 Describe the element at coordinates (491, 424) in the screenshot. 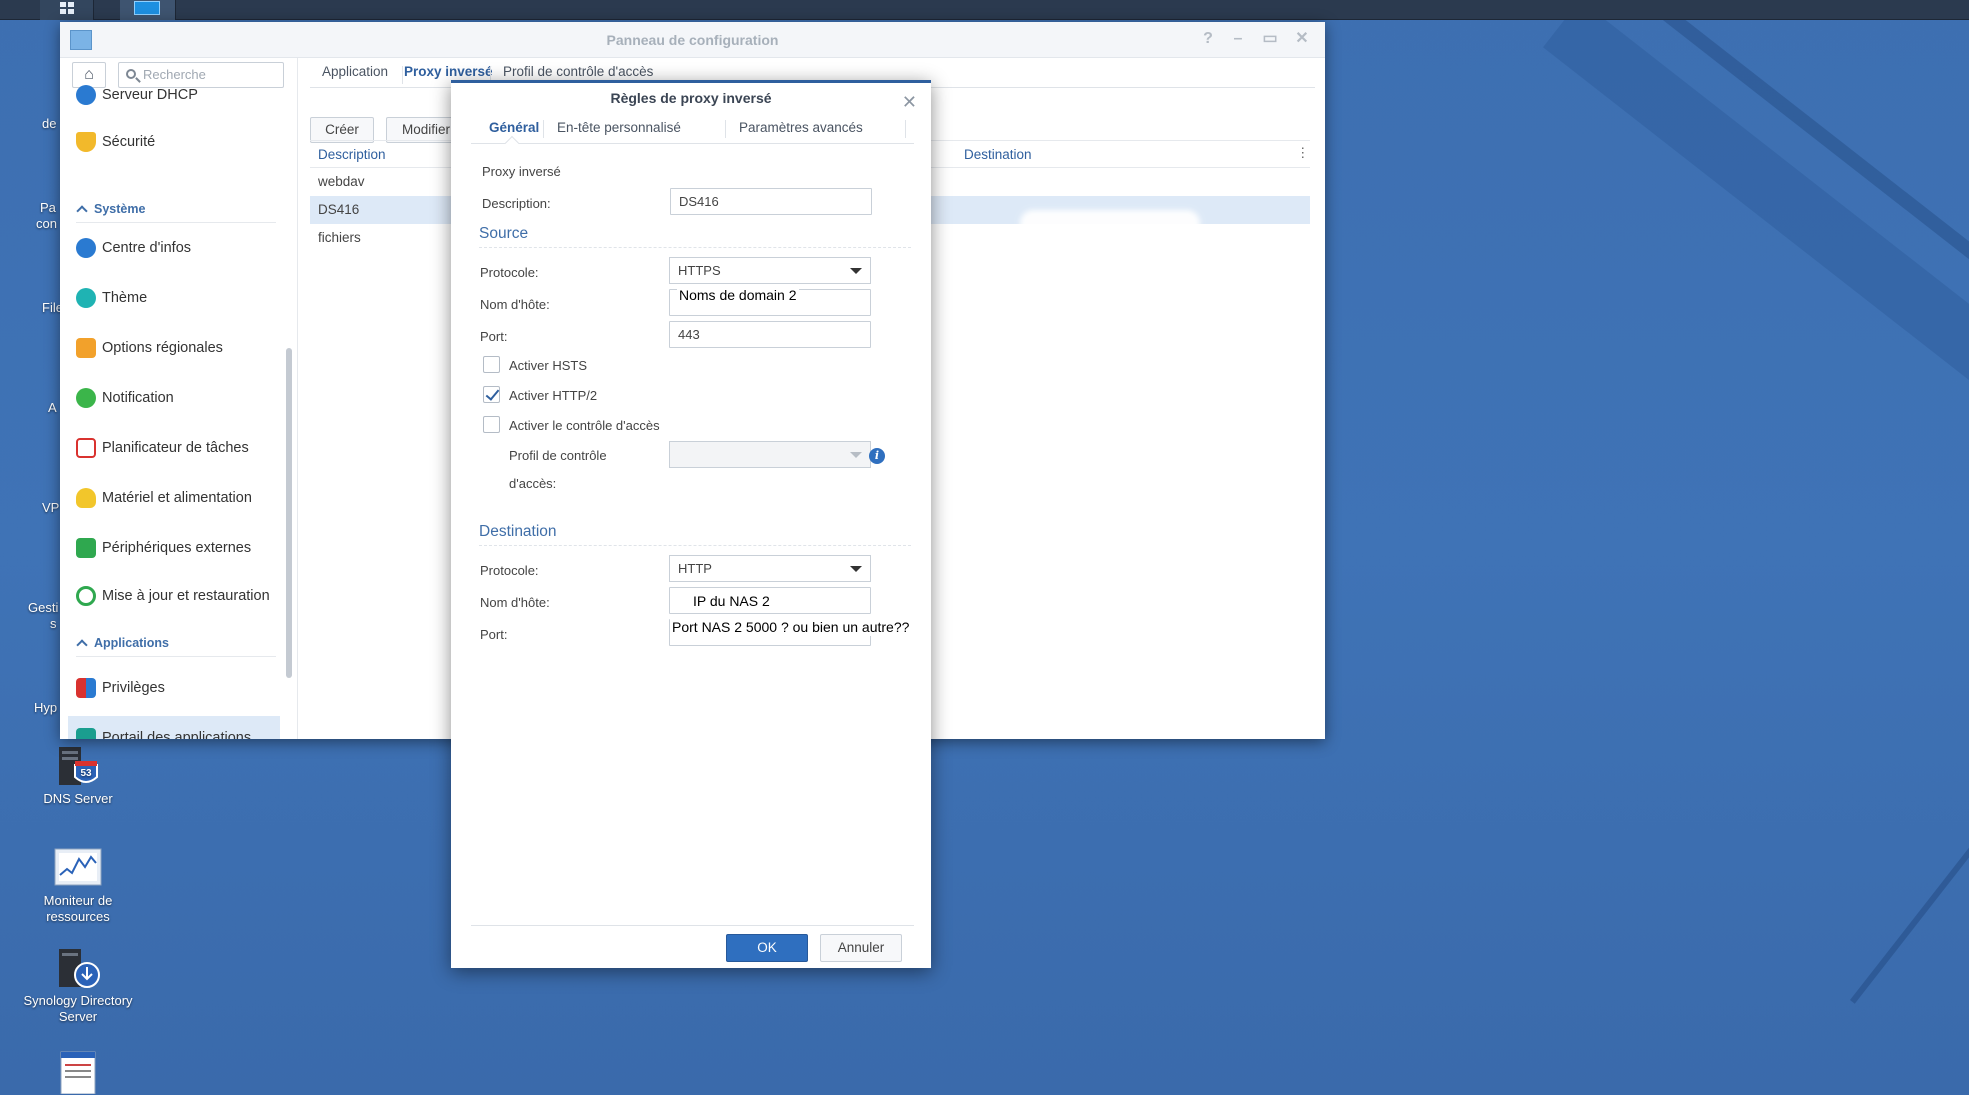

I see `access-control-checkbox` at that location.